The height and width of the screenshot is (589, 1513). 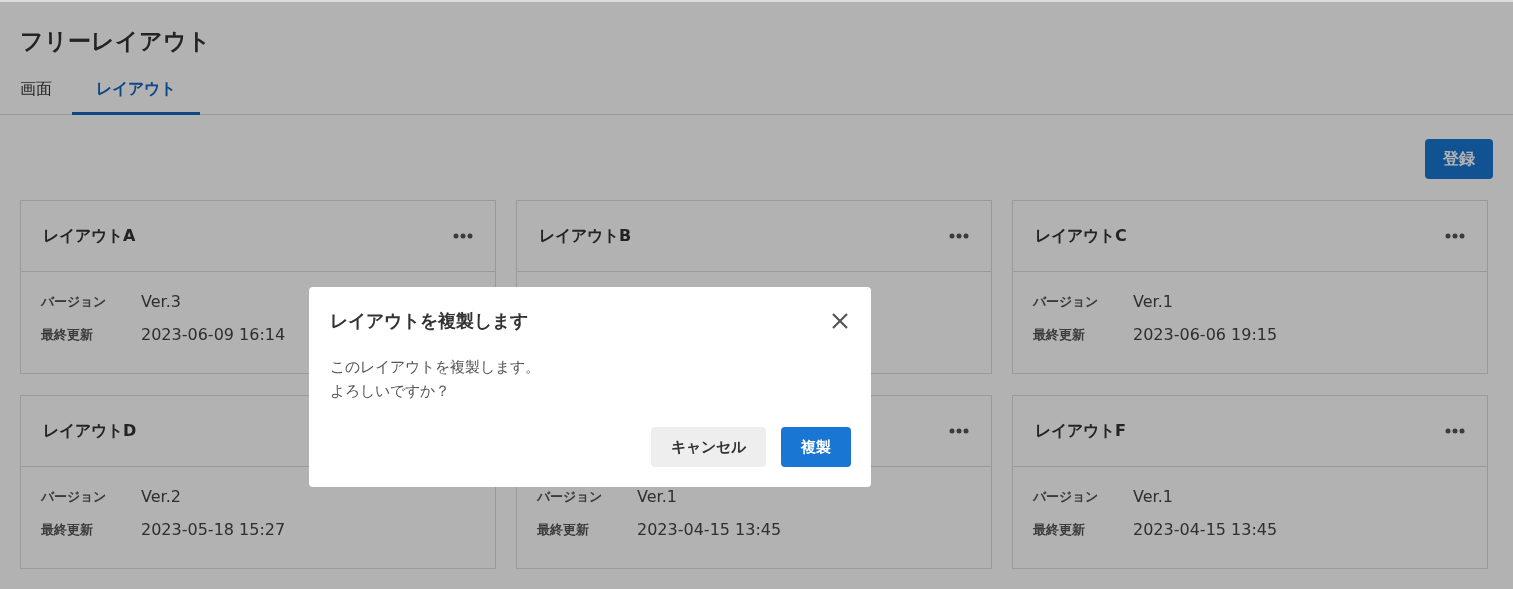 What do you see at coordinates (585, 236) in the screenshot?
I see `card-title: レイアウトB` at bounding box center [585, 236].